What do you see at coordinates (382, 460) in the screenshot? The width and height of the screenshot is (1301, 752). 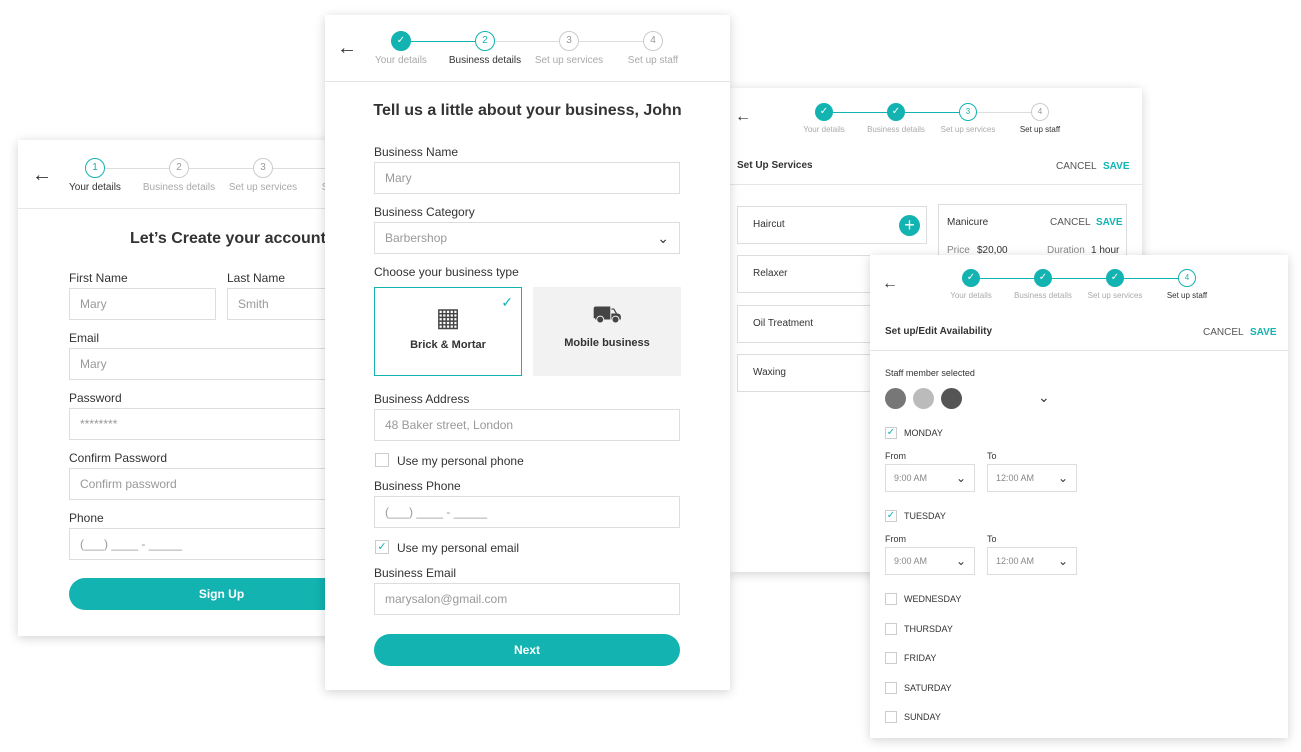 I see `personal-phone-checkbox` at bounding box center [382, 460].